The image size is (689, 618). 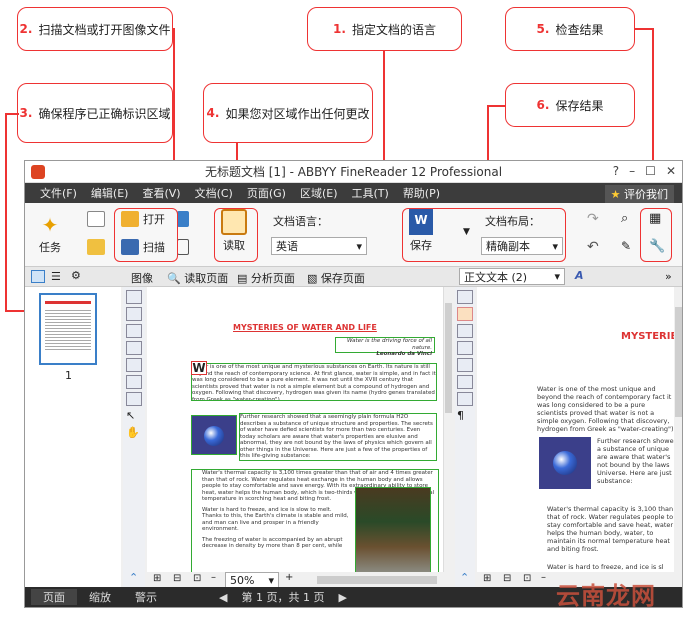 What do you see at coordinates (134, 433) in the screenshot?
I see `hand-tool-icon: ✋` at bounding box center [134, 433].